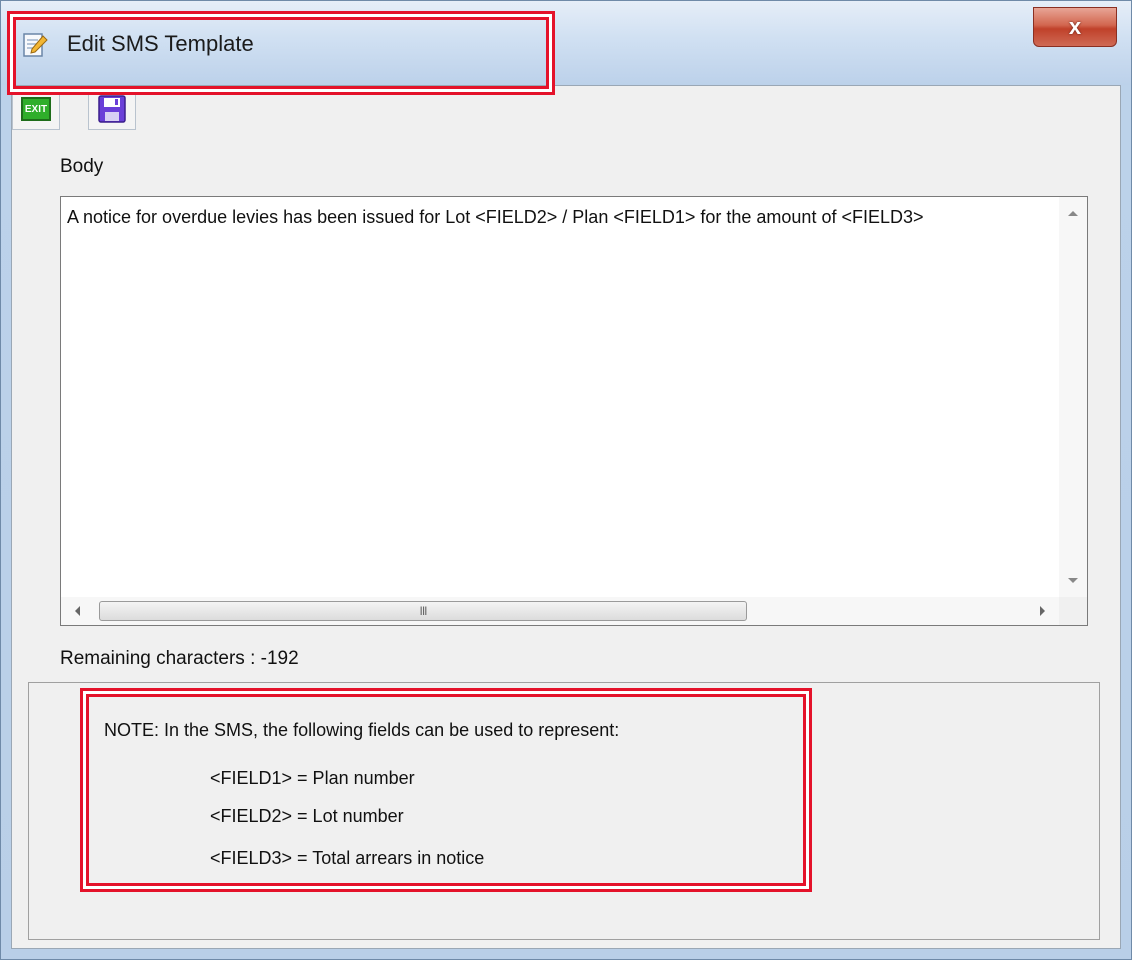 The image size is (1142, 972). I want to click on horizontal-scrollbar: III, so click(560, 611).